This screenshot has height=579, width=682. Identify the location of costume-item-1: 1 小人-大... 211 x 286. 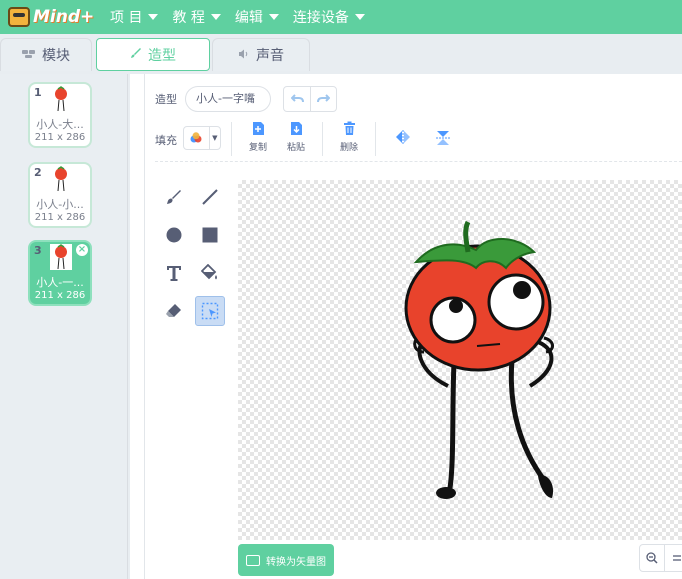
(60, 115).